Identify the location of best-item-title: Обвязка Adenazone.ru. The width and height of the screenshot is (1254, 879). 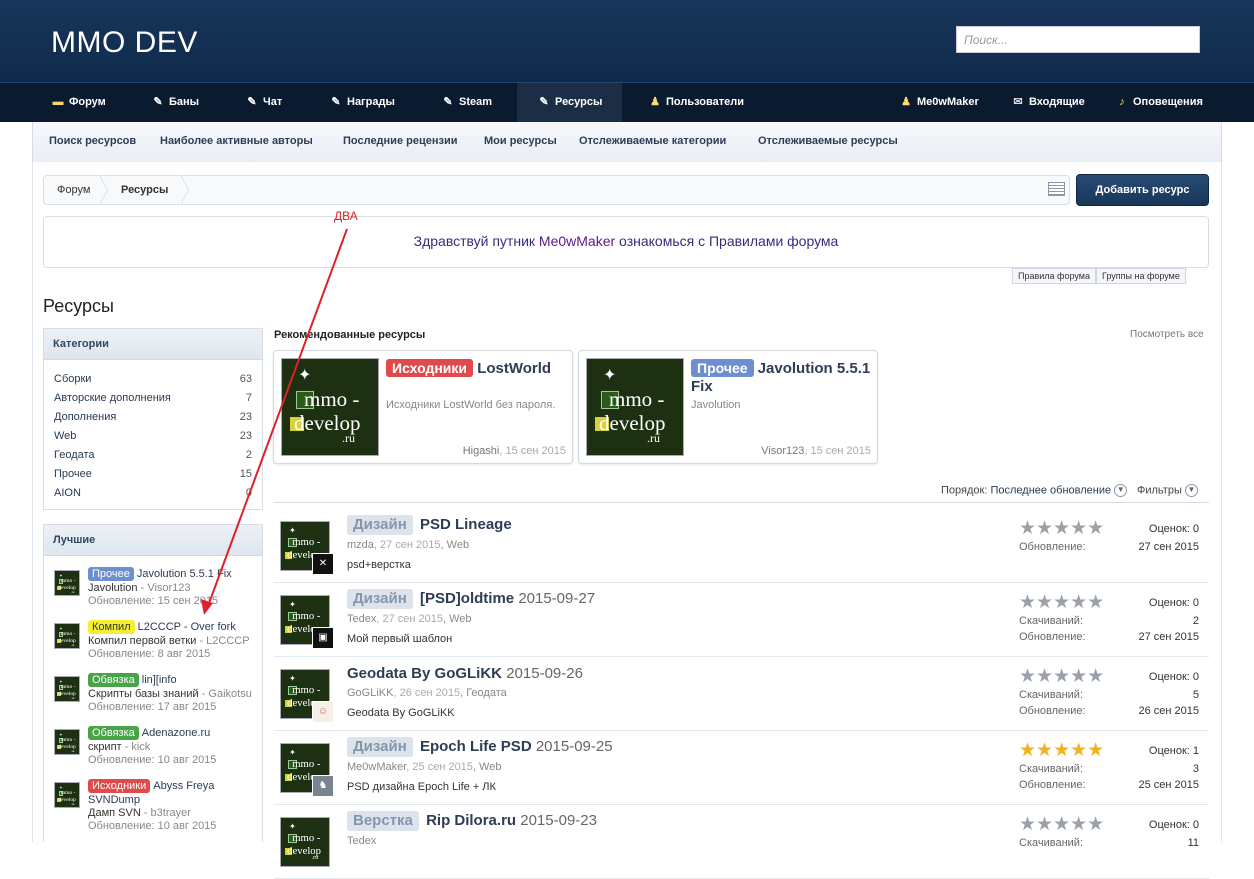
(149, 733).